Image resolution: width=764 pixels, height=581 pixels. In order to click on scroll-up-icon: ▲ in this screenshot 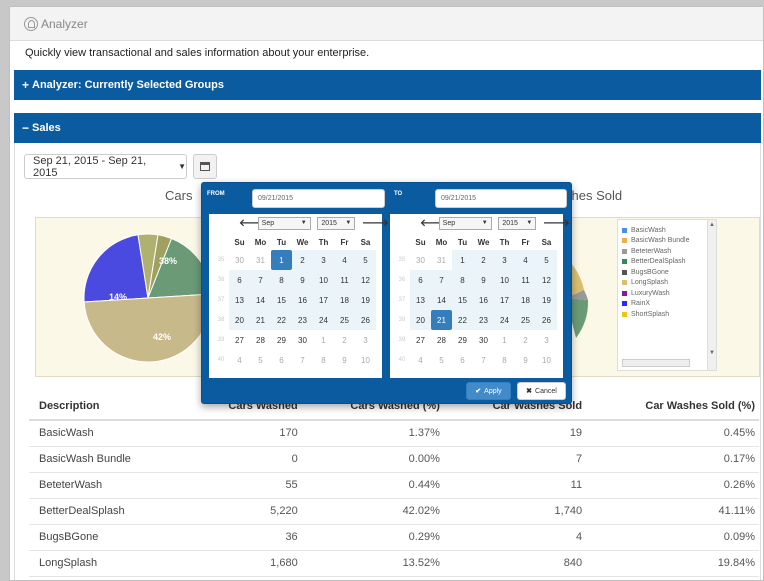, I will do `click(712, 225)`.